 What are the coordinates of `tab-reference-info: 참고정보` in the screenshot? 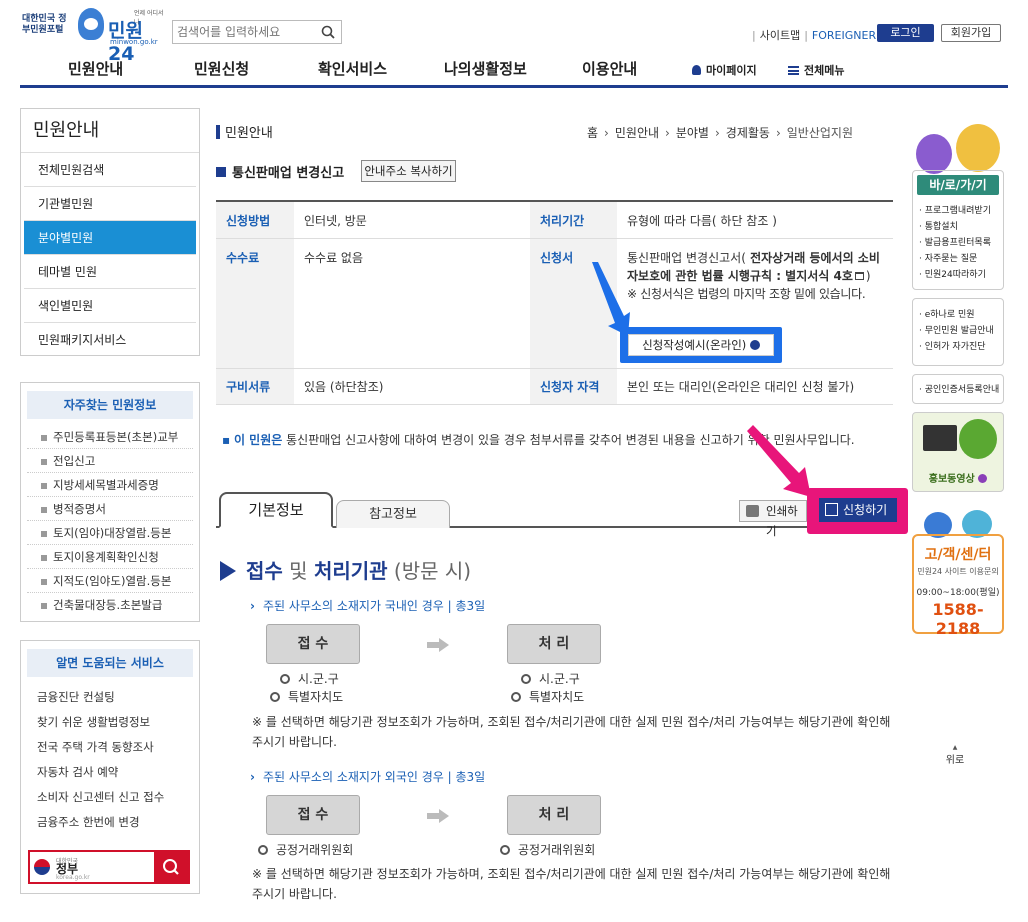 It's located at (393, 514).